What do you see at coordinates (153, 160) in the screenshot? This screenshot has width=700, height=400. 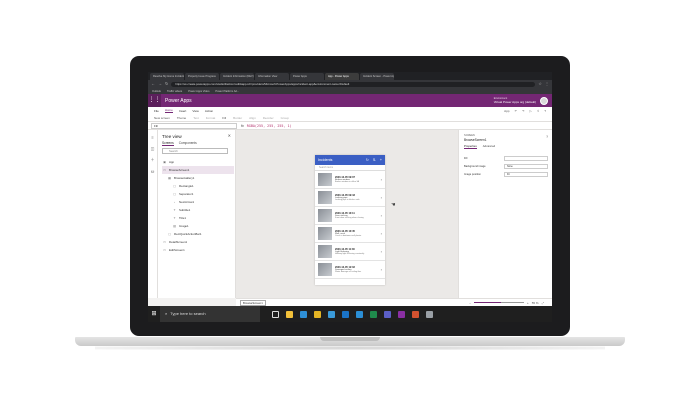 I see `insert-icon: ＋` at bounding box center [153, 160].